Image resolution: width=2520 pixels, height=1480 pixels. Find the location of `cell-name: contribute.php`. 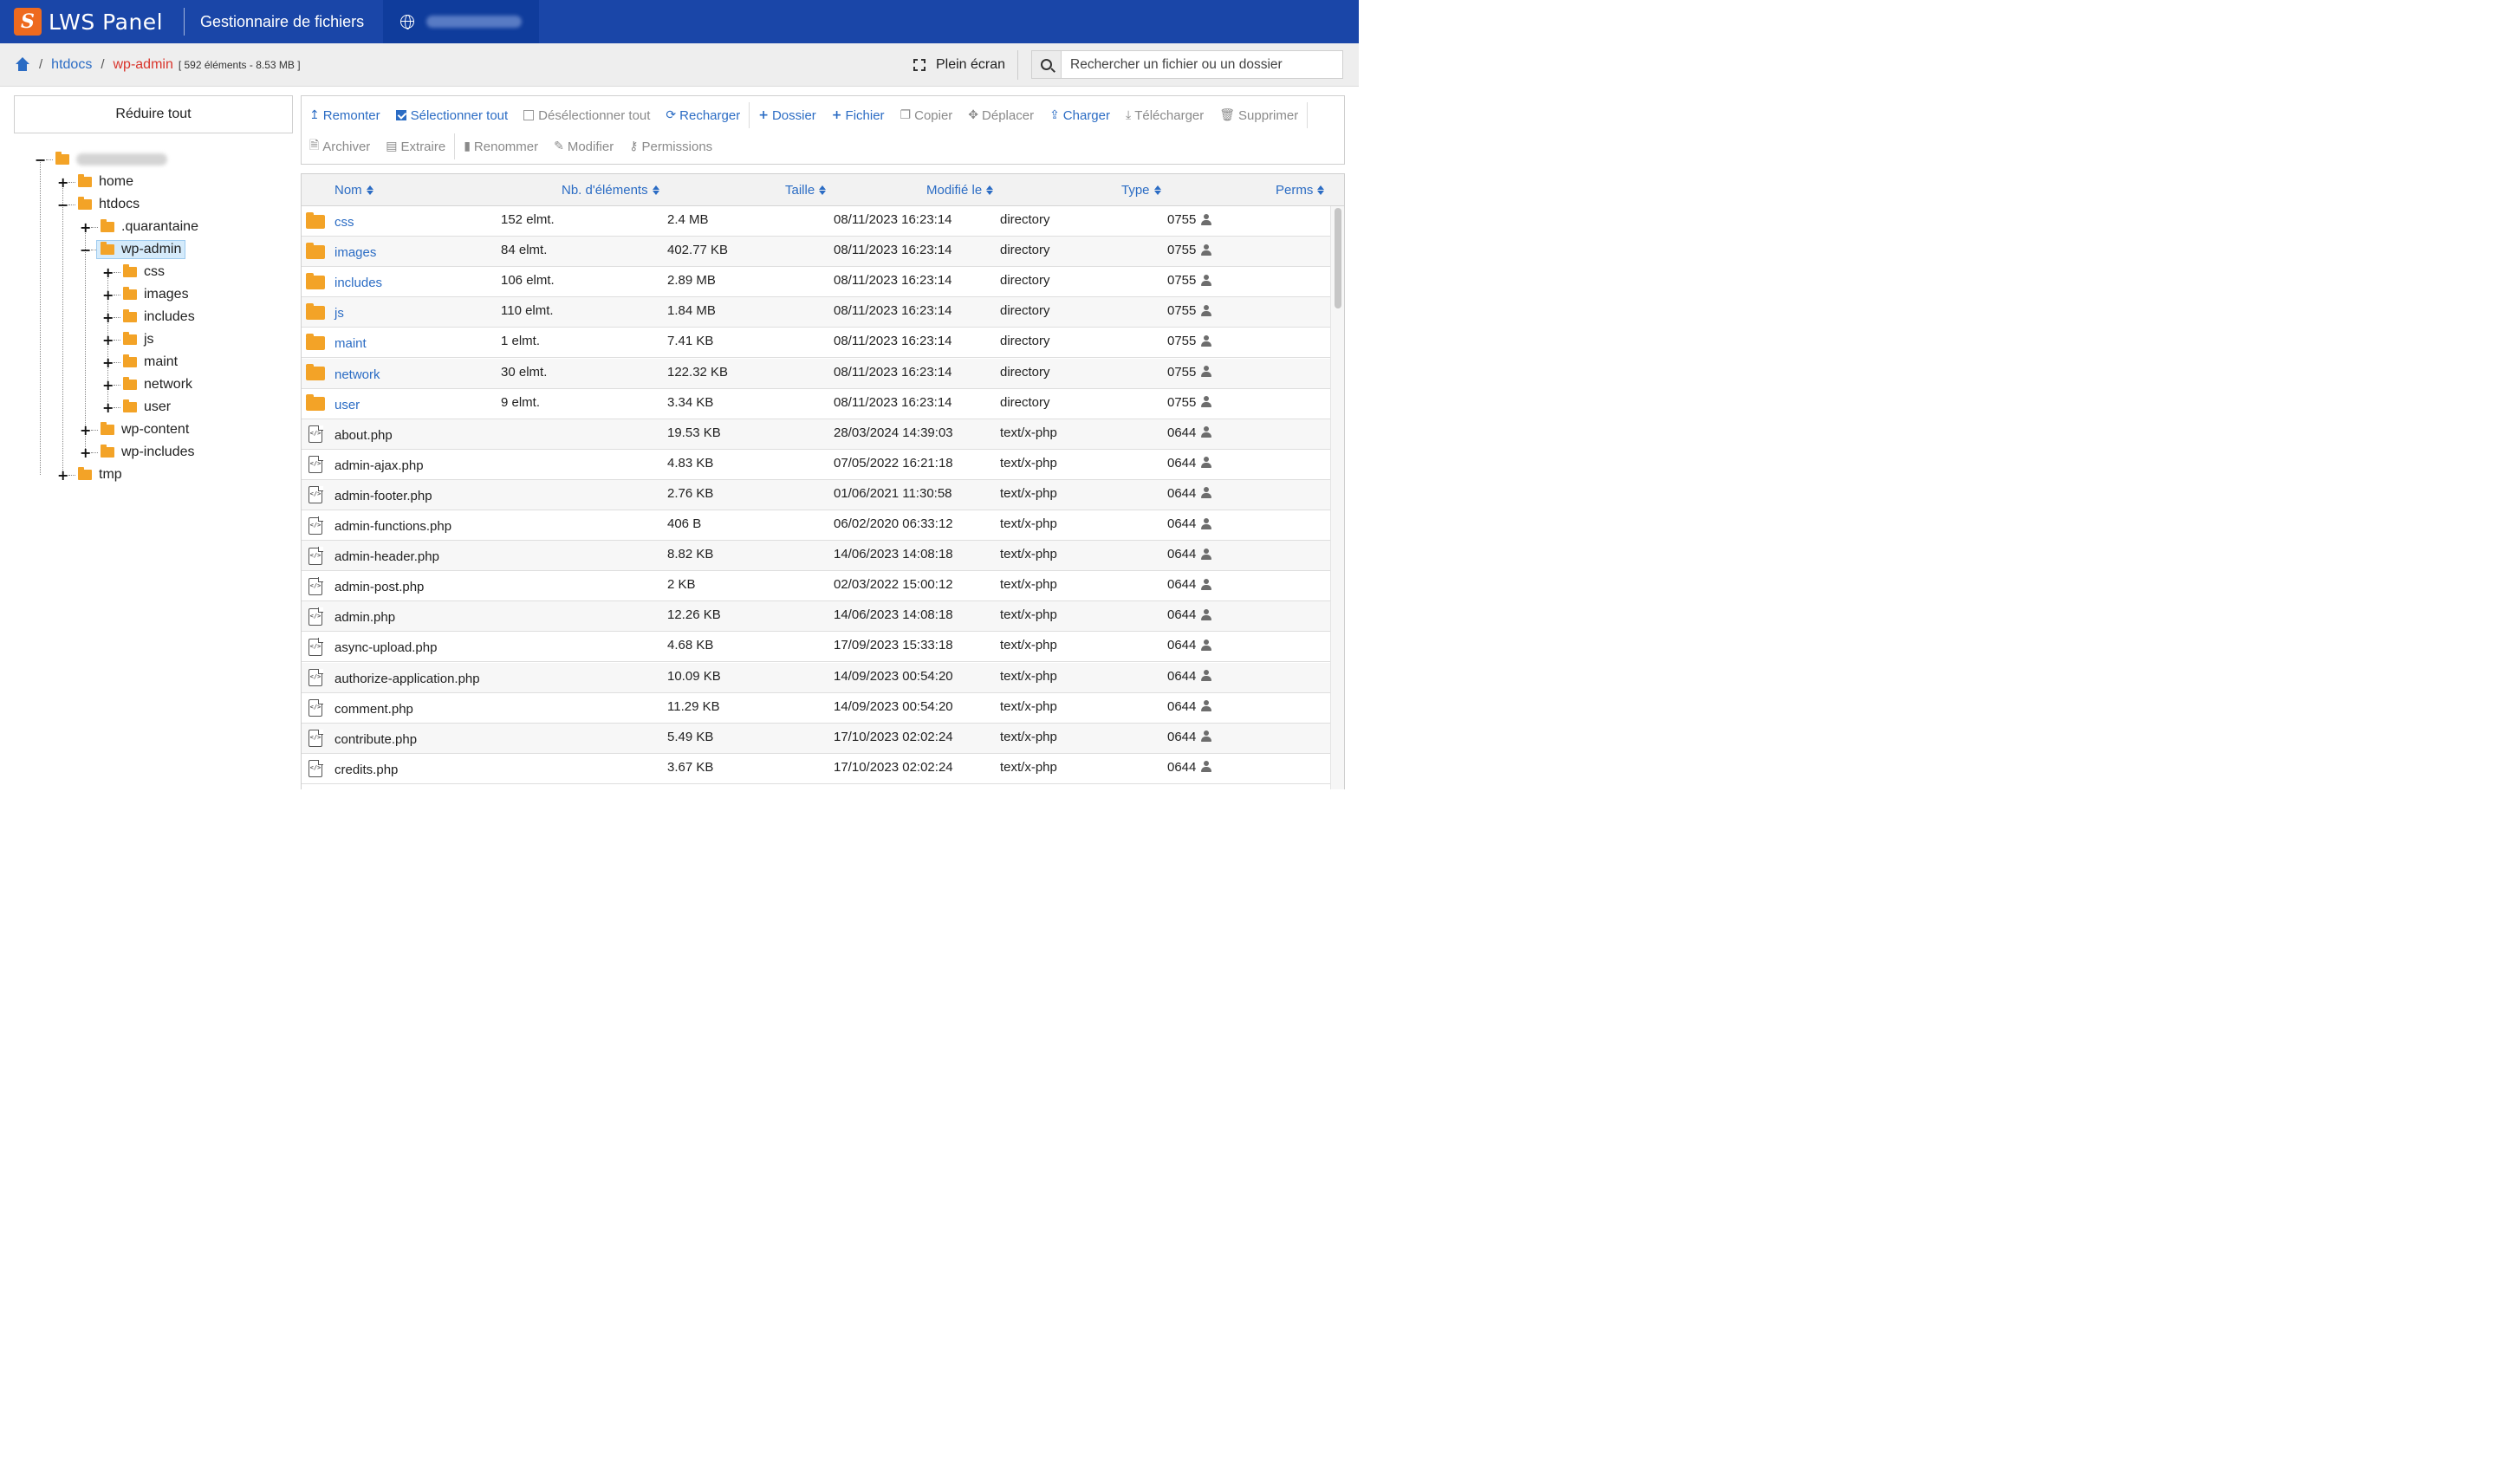

cell-name: contribute.php is located at coordinates (375, 739).